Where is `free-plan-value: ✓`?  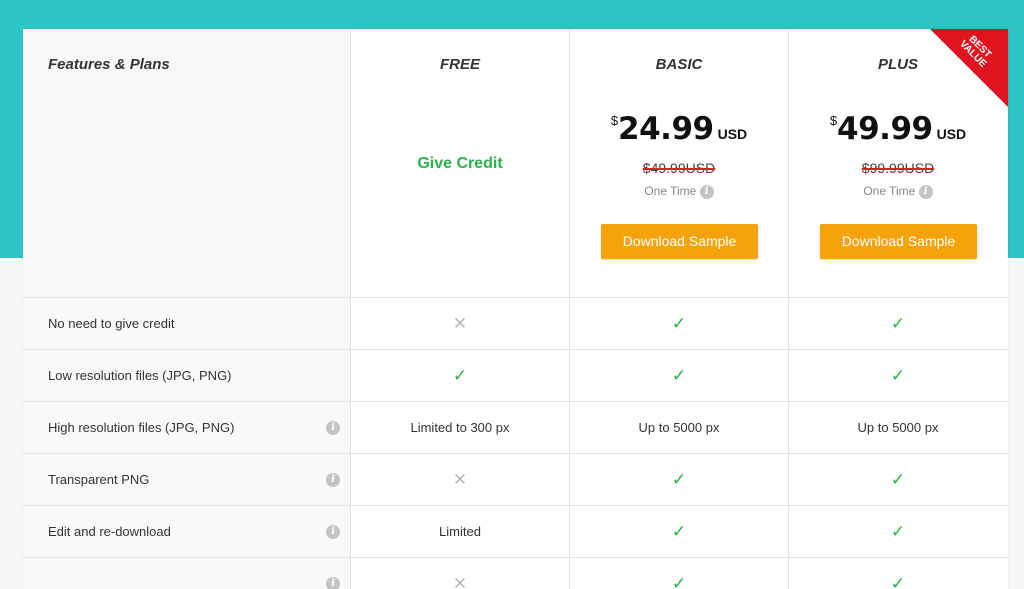 free-plan-value: ✓ is located at coordinates (460, 376).